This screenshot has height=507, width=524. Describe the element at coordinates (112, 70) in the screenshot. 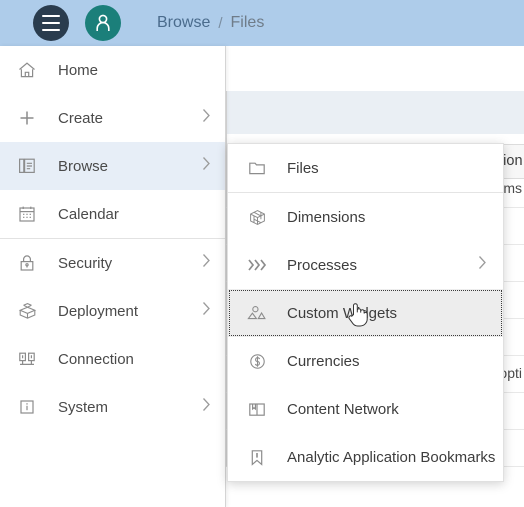

I see `sidebar-item-home: Home` at that location.